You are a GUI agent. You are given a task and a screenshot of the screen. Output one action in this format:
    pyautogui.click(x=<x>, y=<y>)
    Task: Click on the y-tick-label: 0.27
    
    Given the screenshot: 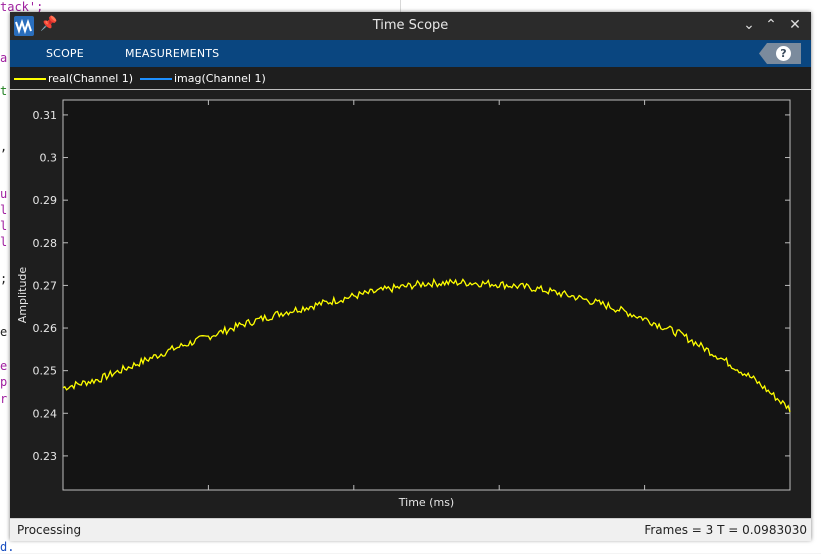 What is the action you would take?
    pyautogui.click(x=45, y=285)
    